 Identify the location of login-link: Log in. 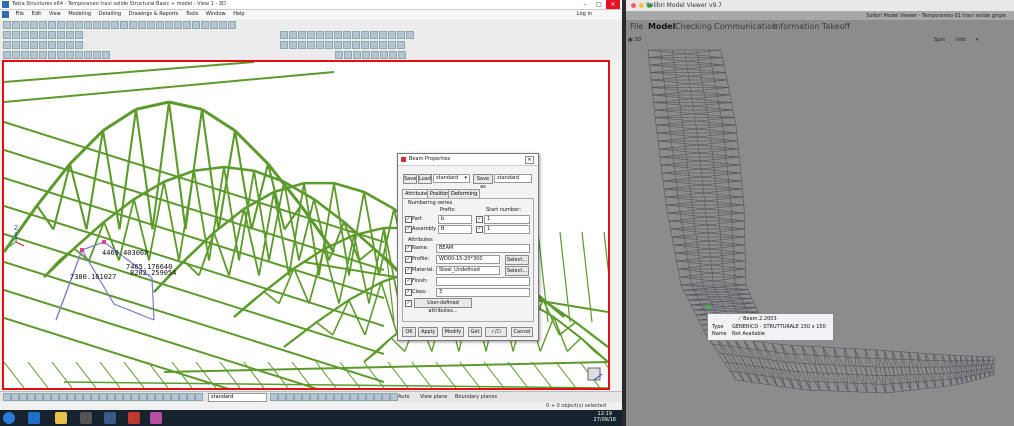
(584, 14).